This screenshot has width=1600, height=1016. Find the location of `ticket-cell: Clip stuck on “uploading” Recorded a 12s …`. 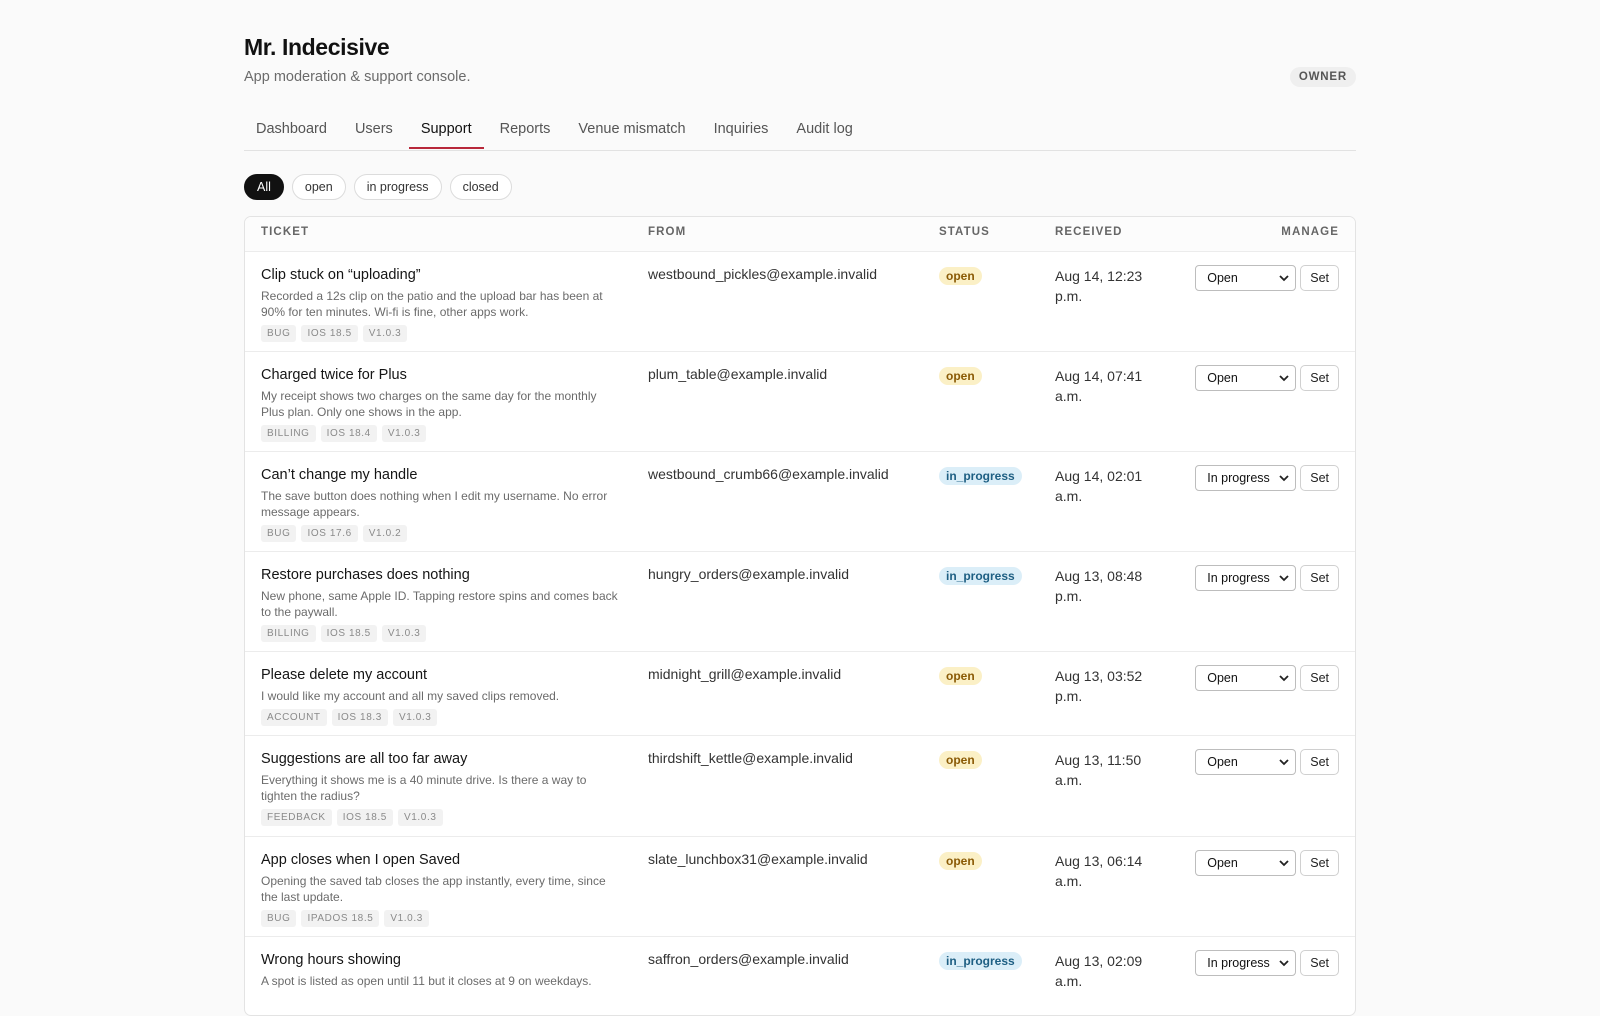

ticket-cell: Clip stuck on “uploading” Recorded a 12s … is located at coordinates (441, 303).